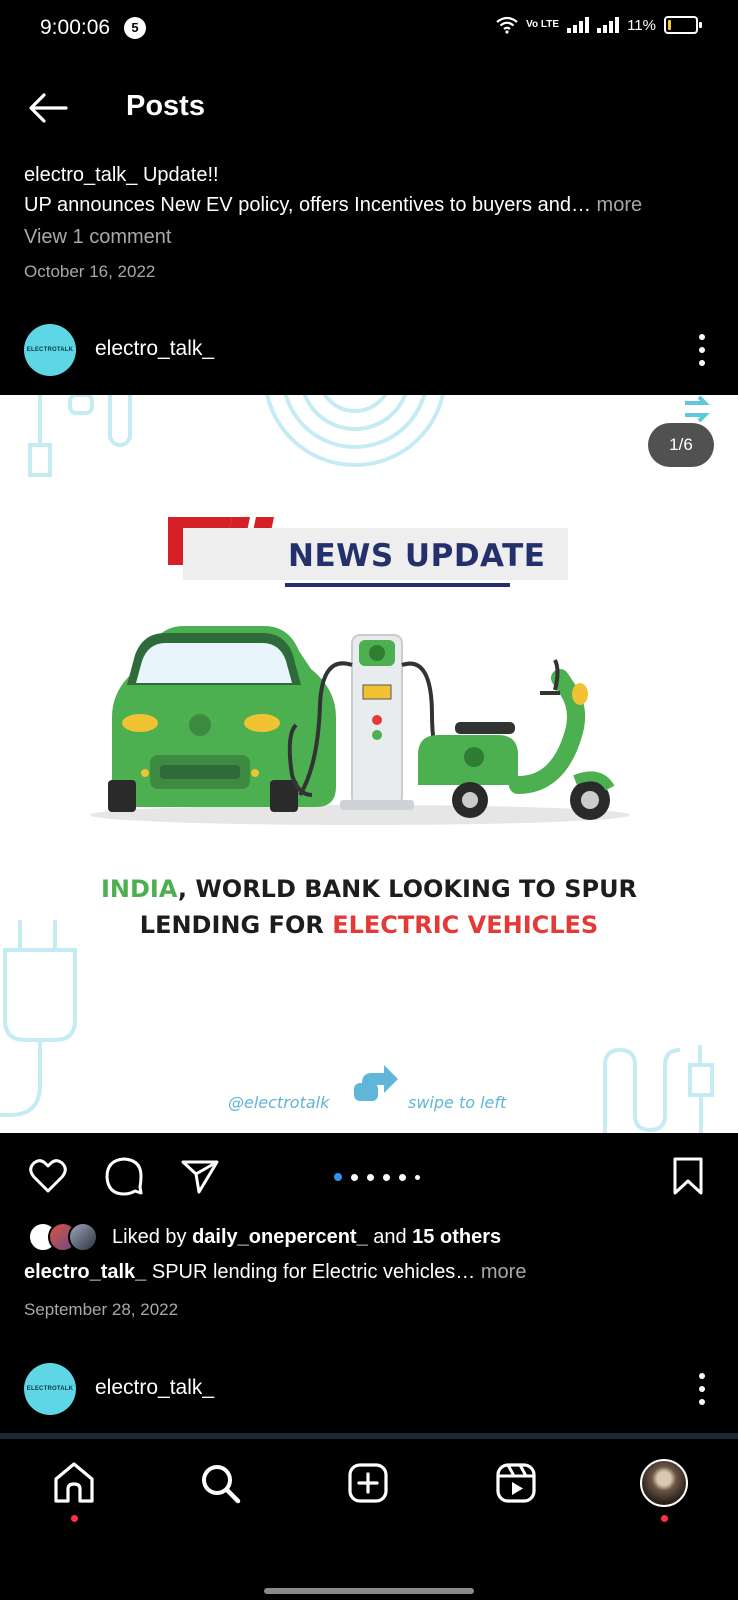 The width and height of the screenshot is (738, 1600). What do you see at coordinates (369, 29) in the screenshot?
I see `status-bar: 9:00:06 5 Vo LTE 11%` at bounding box center [369, 29].